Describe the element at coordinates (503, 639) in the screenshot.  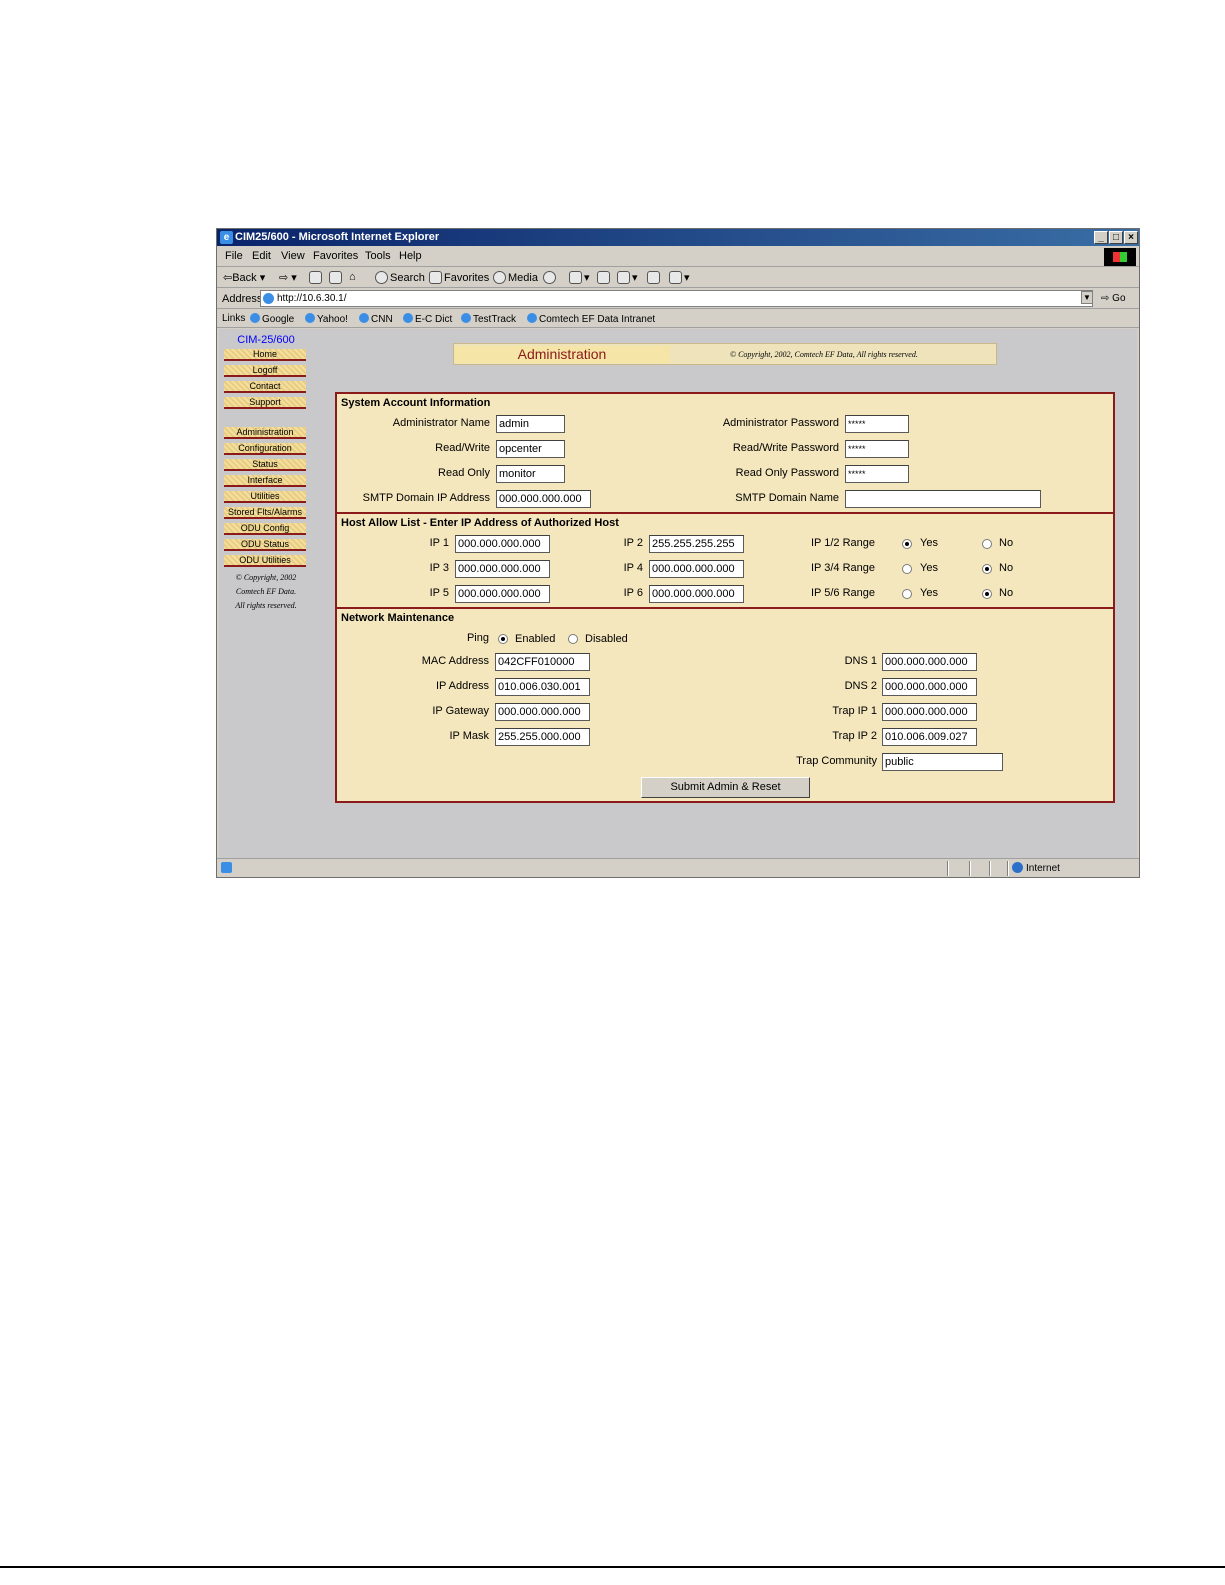
I see `ping-enabled-radio` at that location.